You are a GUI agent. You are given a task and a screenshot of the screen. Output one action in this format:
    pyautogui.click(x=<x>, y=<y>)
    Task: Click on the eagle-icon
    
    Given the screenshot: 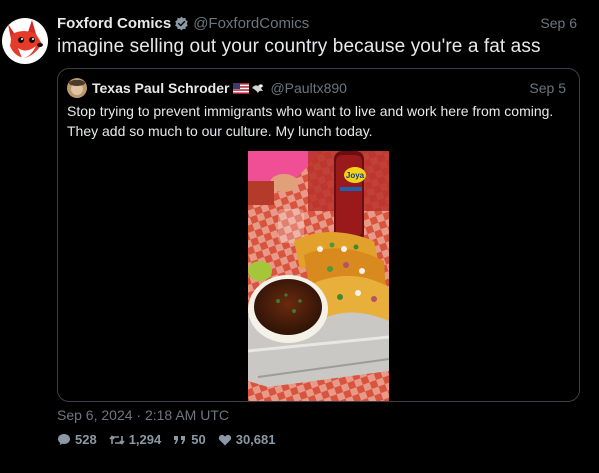 What is the action you would take?
    pyautogui.click(x=258, y=88)
    